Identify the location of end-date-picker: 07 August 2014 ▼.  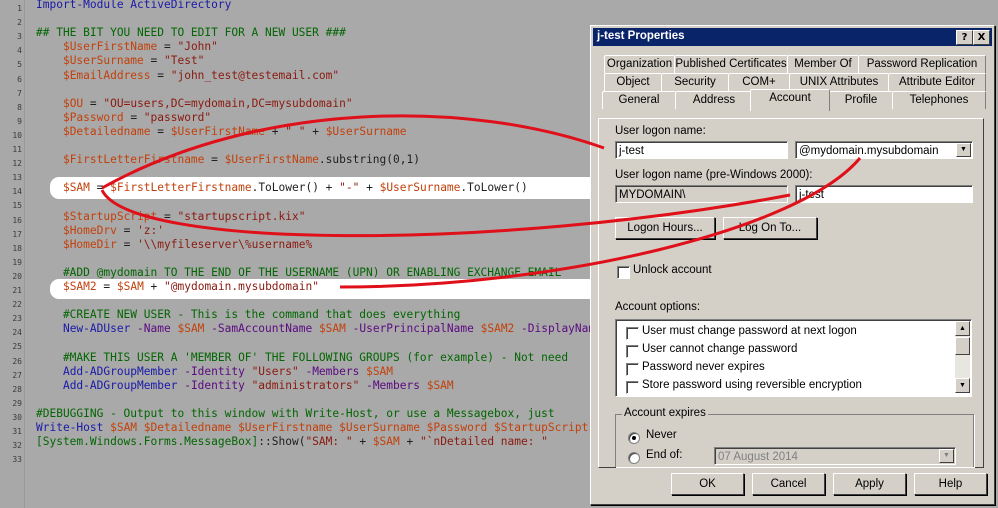
(835, 456).